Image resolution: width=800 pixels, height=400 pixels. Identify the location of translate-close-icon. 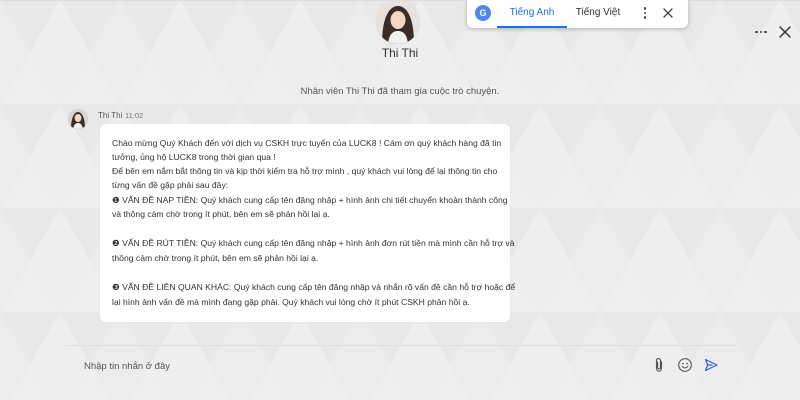
(668, 13).